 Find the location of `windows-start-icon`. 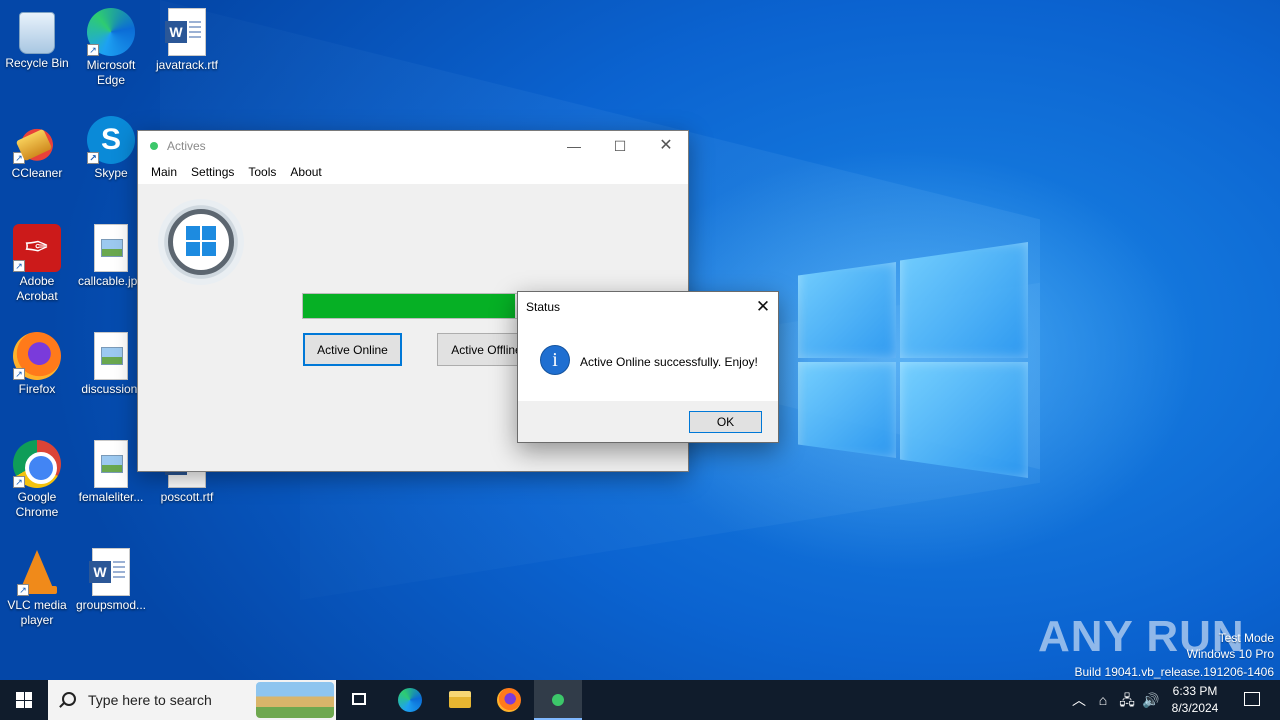

windows-start-icon is located at coordinates (24, 700).